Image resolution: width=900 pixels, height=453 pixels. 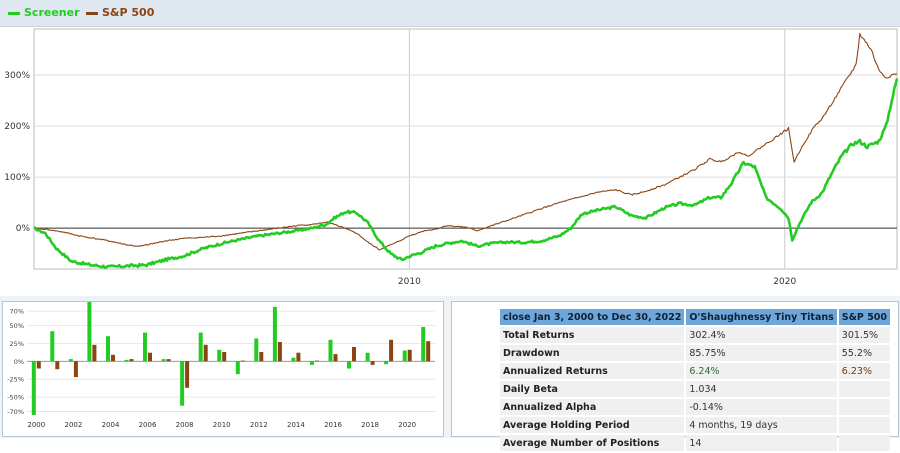 What do you see at coordinates (592, 371) in the screenshot?
I see `stats-row-label: Annualized Returns` at bounding box center [592, 371].